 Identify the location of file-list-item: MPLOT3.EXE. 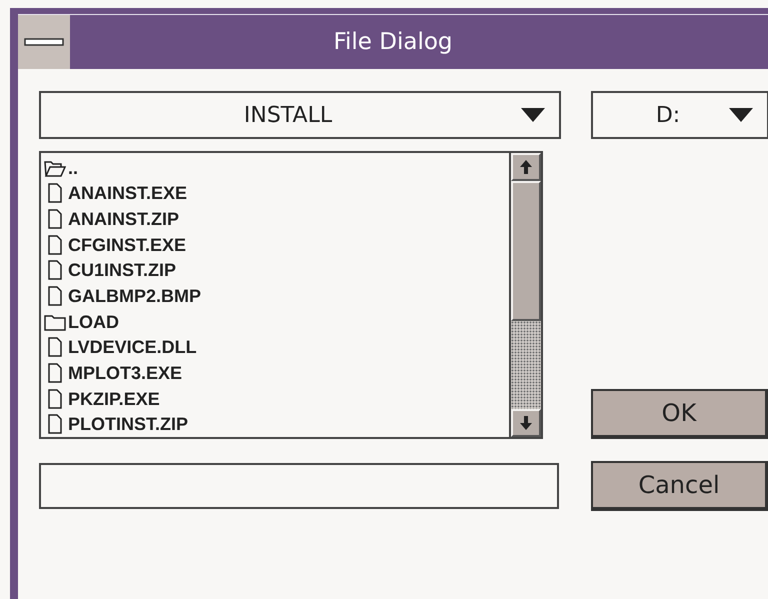
(276, 373).